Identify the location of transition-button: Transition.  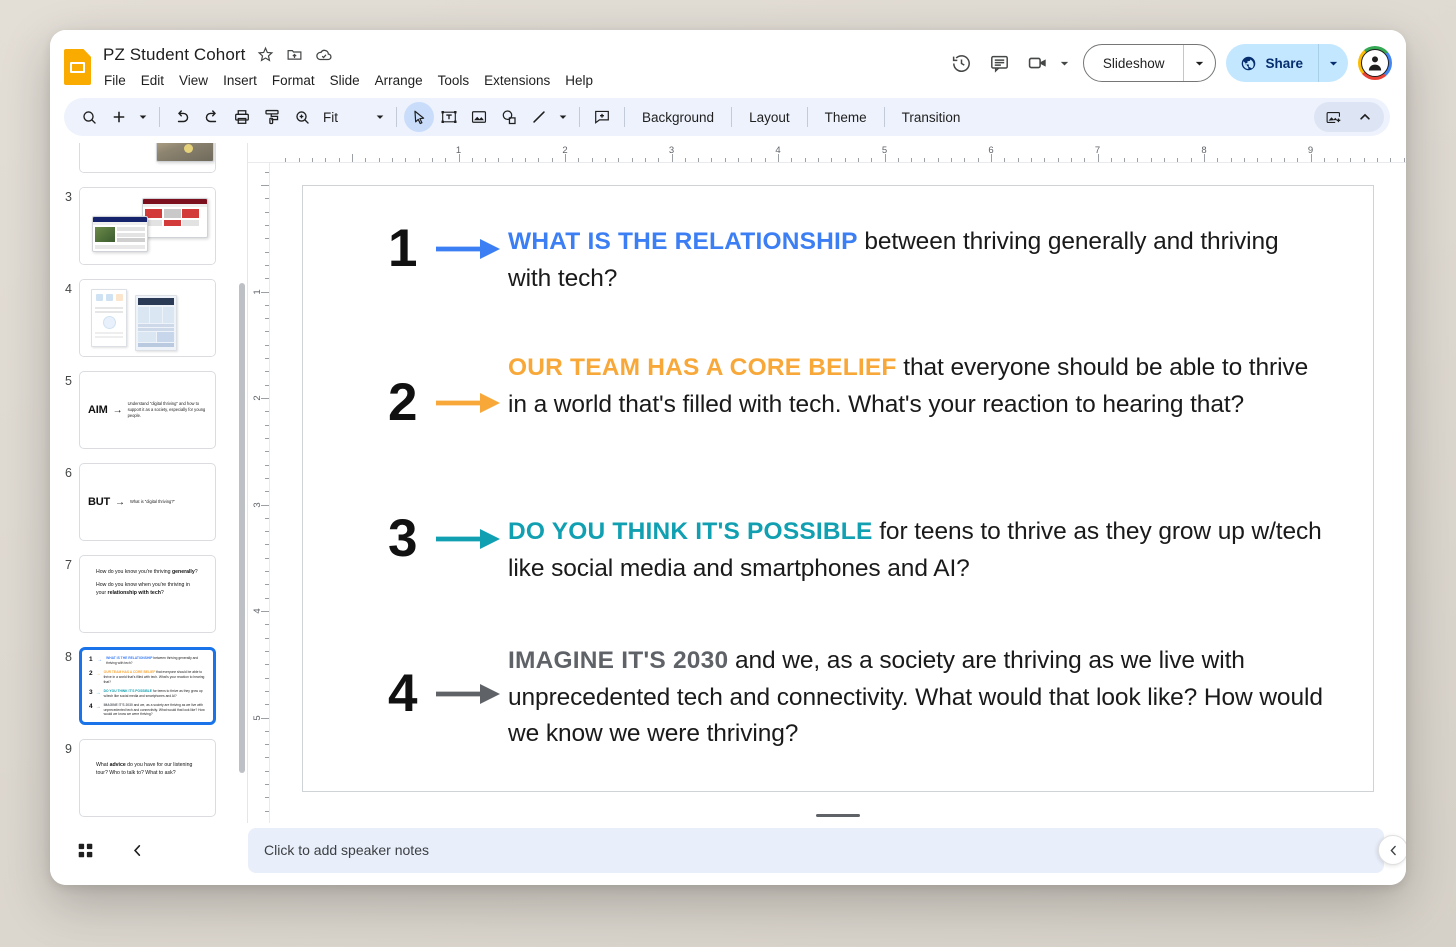
(931, 117).